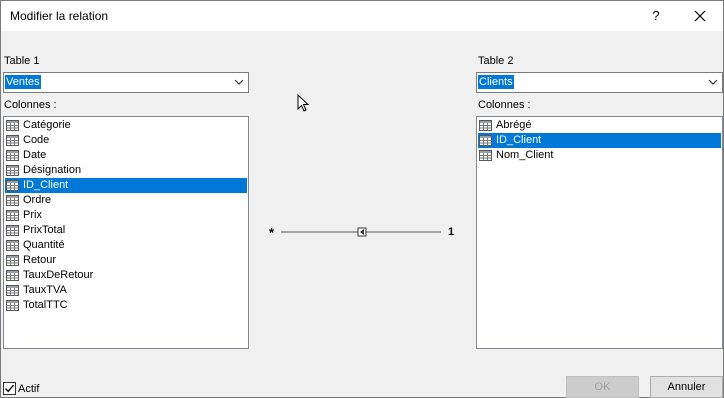 This screenshot has width=724, height=398. I want to click on relation-line, so click(361, 232).